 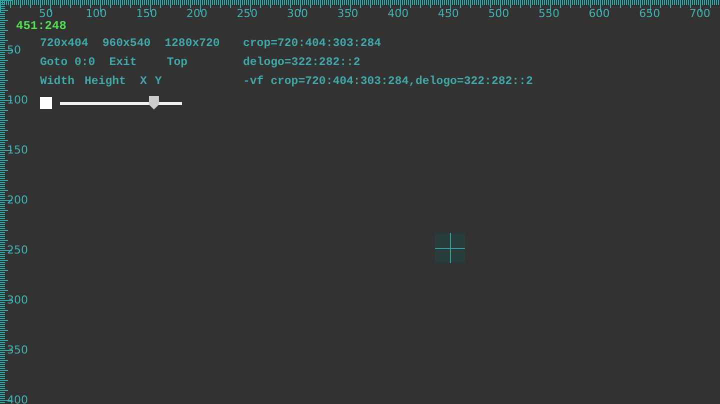 I want to click on checkbox, so click(x=46, y=103).